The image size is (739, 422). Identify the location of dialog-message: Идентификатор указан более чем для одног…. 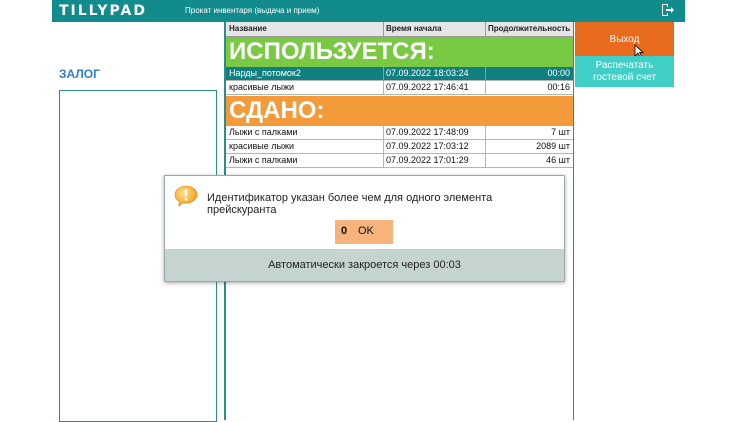
(350, 204).